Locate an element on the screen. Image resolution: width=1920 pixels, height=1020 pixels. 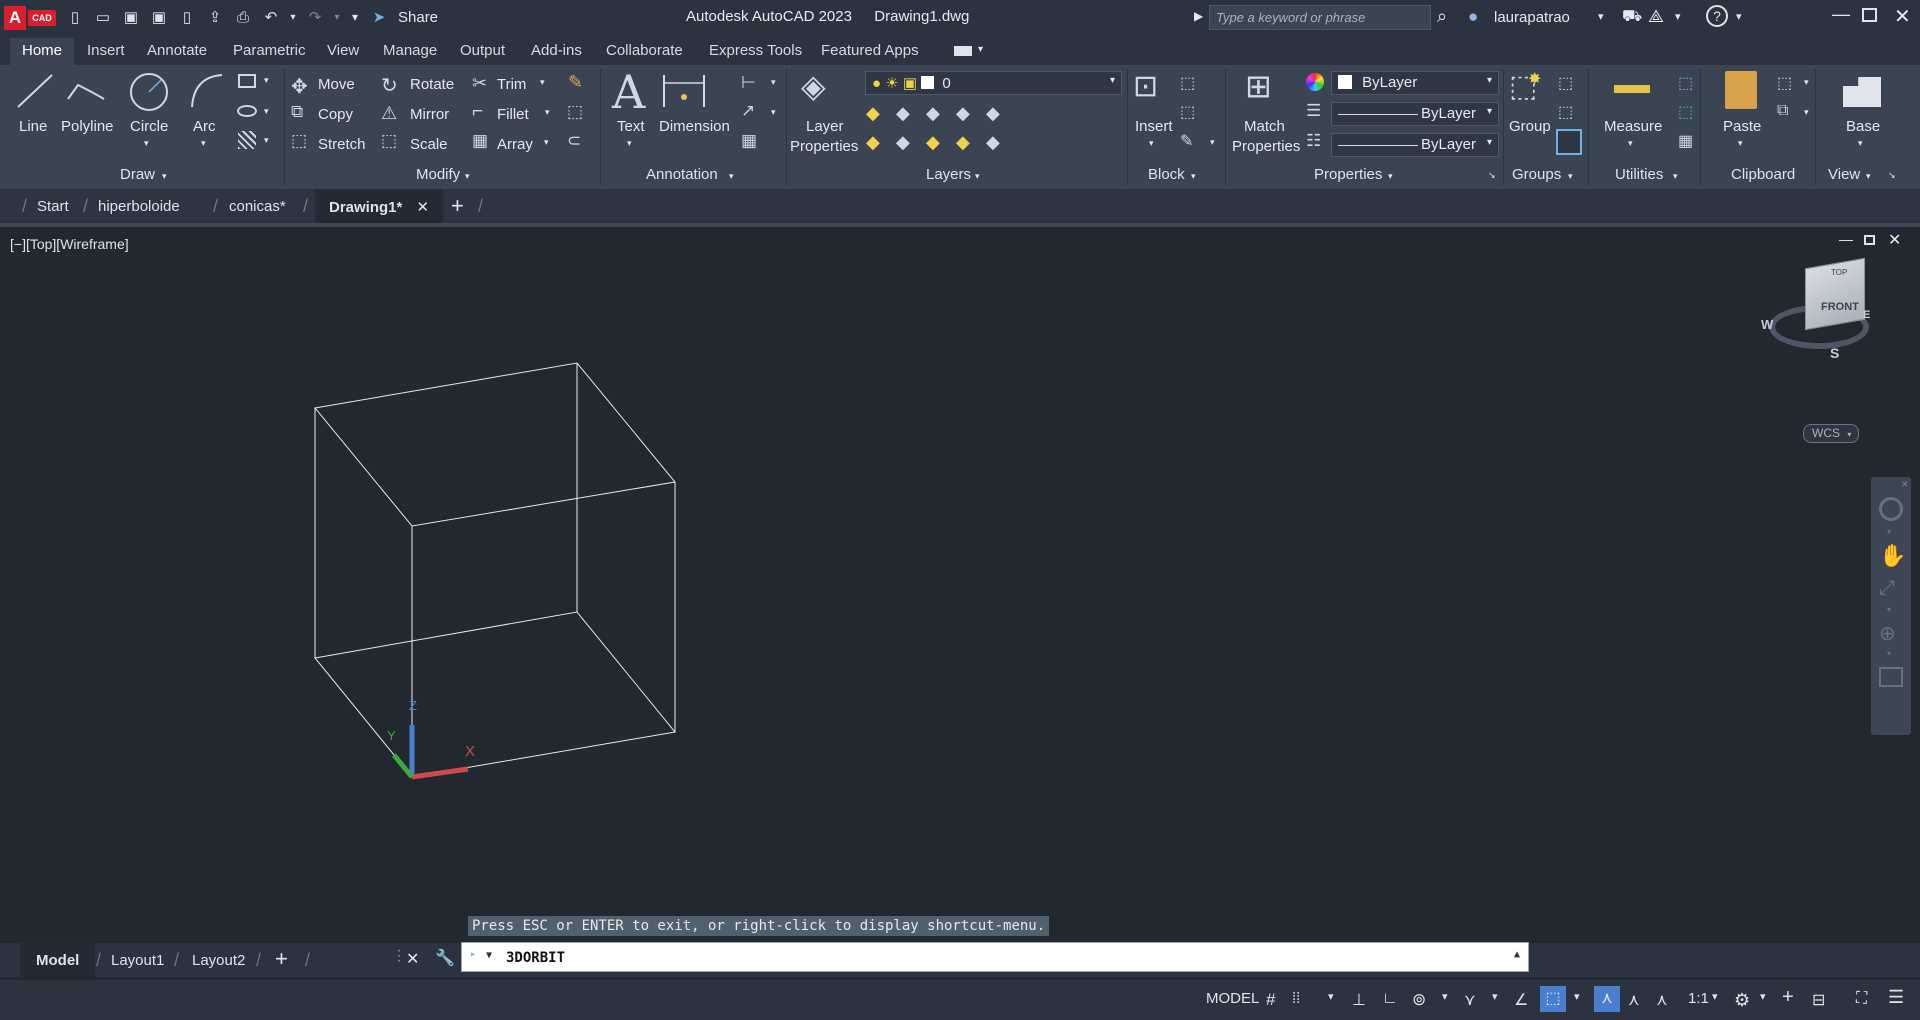
isodraft-icon: ⋎ is located at coordinates (1470, 1000).